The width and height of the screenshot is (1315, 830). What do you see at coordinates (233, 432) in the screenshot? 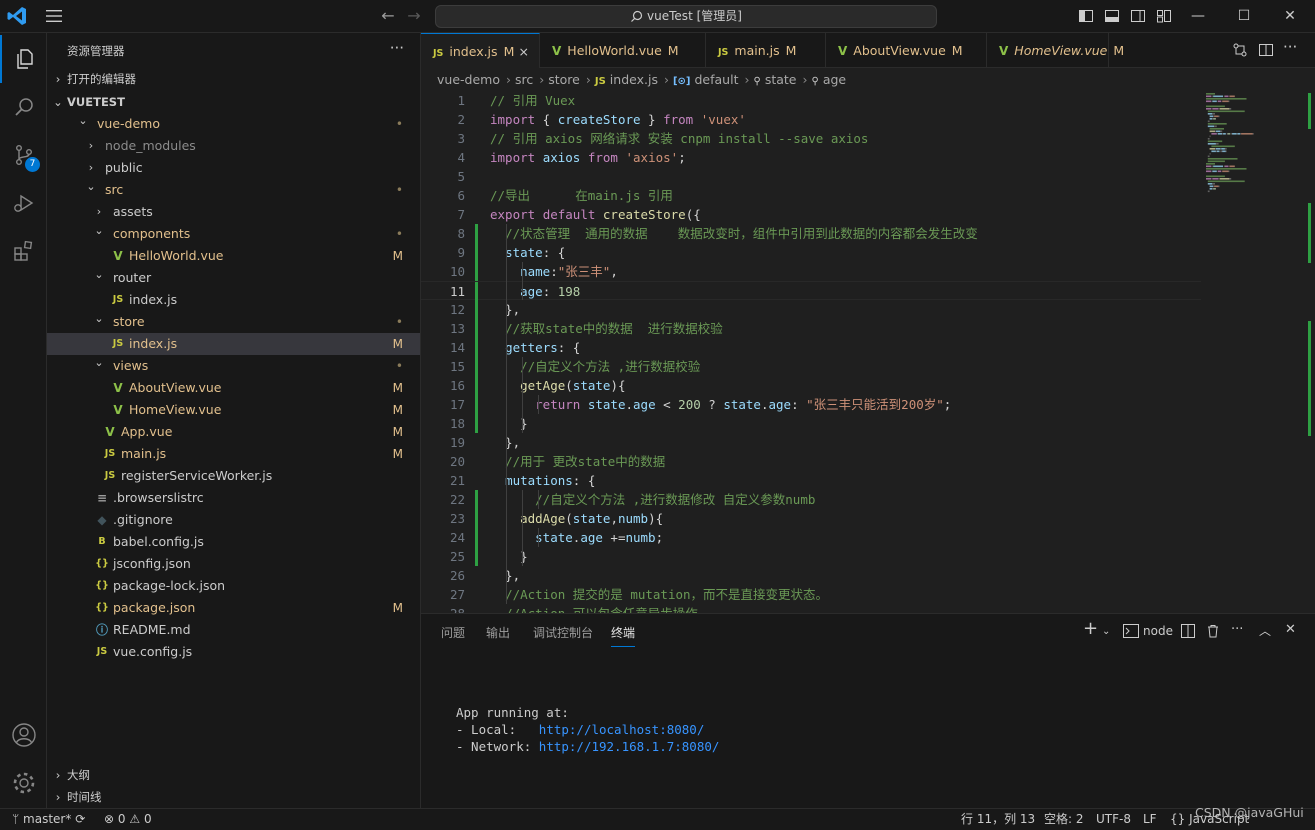
I see `file-item: V App.vue M` at bounding box center [233, 432].